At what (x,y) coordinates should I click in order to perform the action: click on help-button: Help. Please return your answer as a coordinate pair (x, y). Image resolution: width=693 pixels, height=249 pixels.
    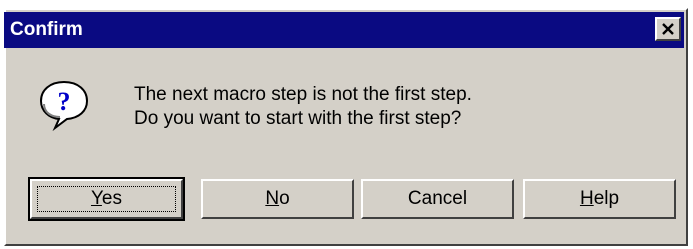
    Looking at the image, I should click on (599, 199).